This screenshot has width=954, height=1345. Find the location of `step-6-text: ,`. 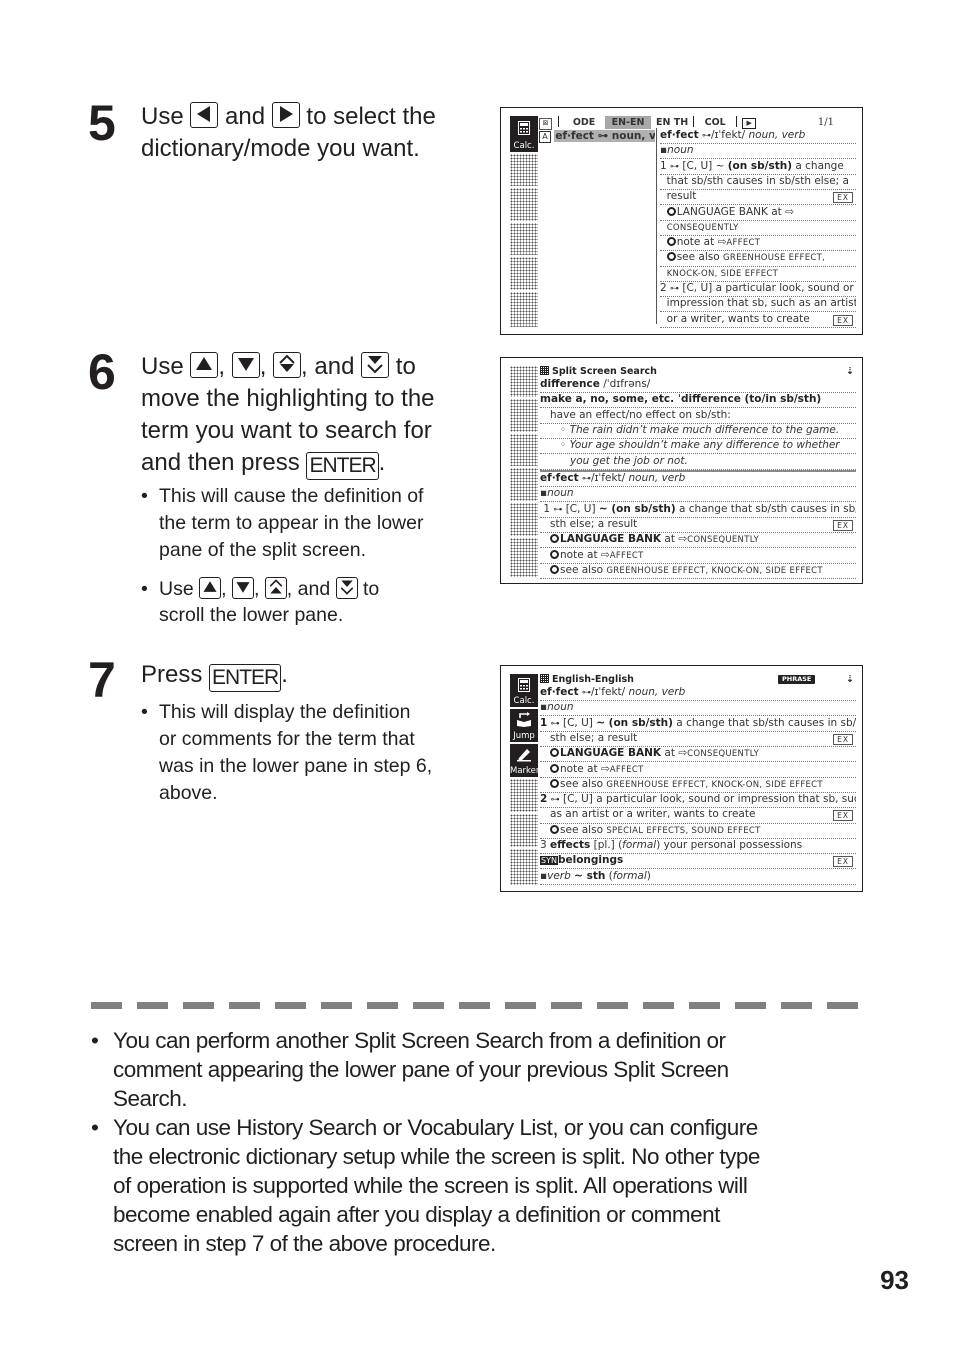

step-6-text: , is located at coordinates (222, 366).